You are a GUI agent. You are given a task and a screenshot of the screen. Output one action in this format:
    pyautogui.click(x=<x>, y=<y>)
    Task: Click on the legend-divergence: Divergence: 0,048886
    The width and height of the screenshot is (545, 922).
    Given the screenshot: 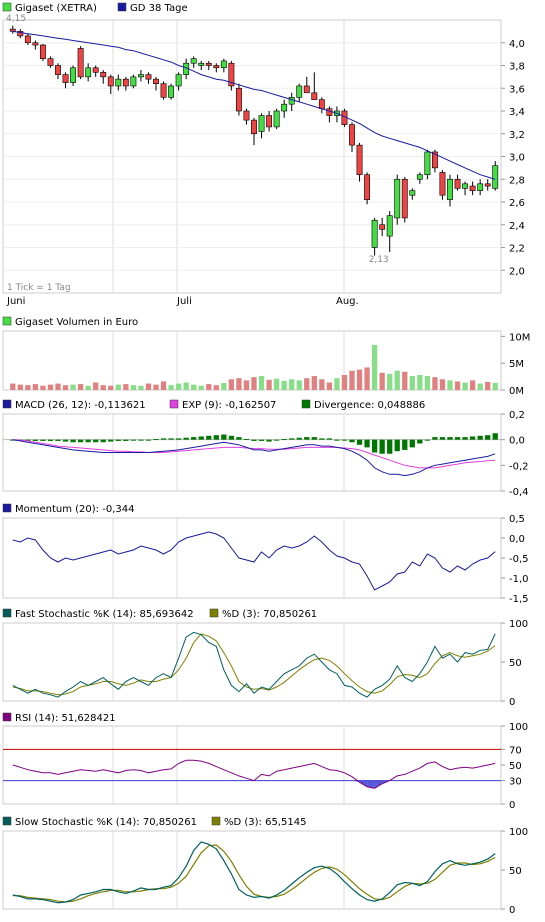 What is the action you would take?
    pyautogui.click(x=369, y=405)
    